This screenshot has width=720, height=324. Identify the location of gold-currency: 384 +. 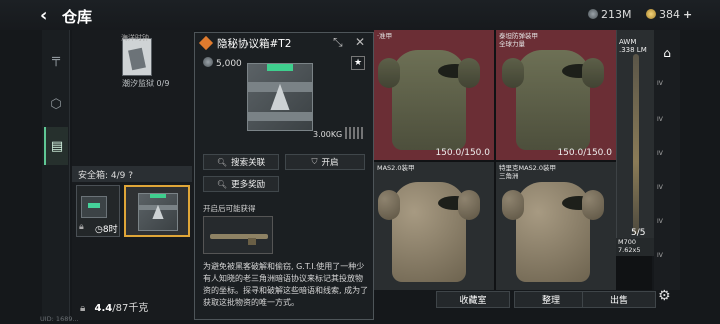
(669, 14).